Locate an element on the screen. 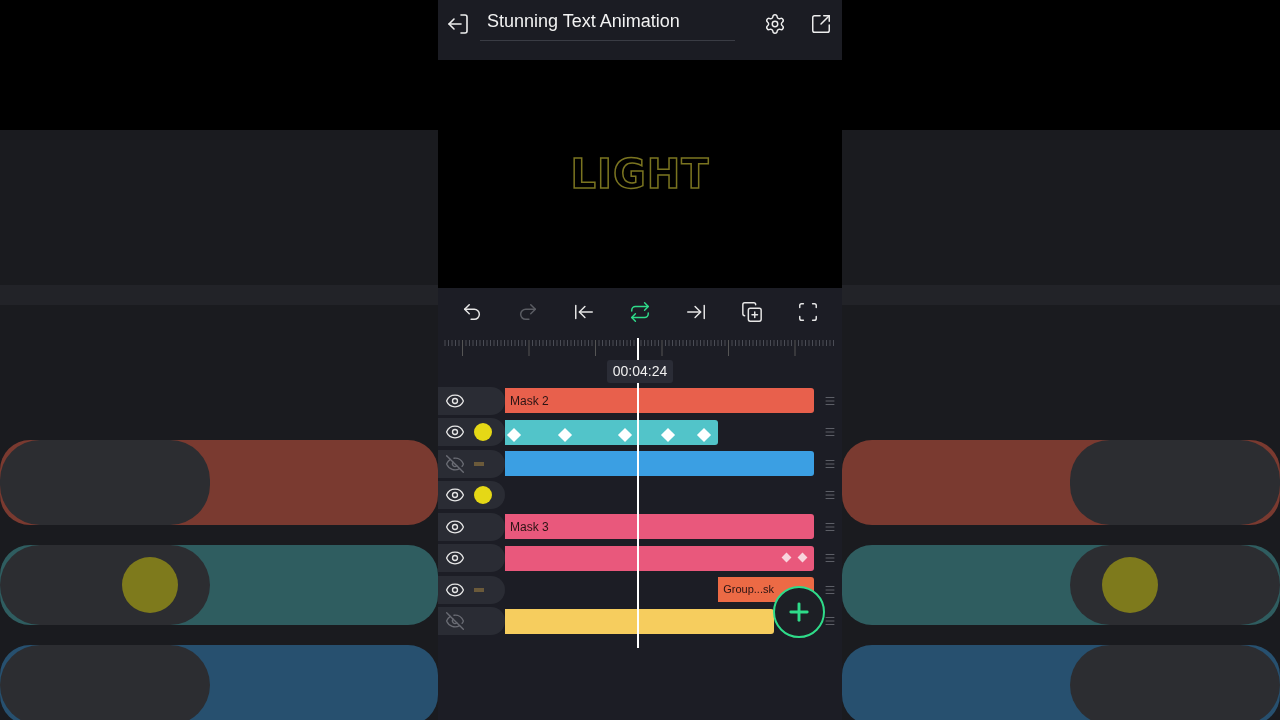 This screenshot has height=720, width=1280. title-field: Stunning Text Animation is located at coordinates (607, 24).